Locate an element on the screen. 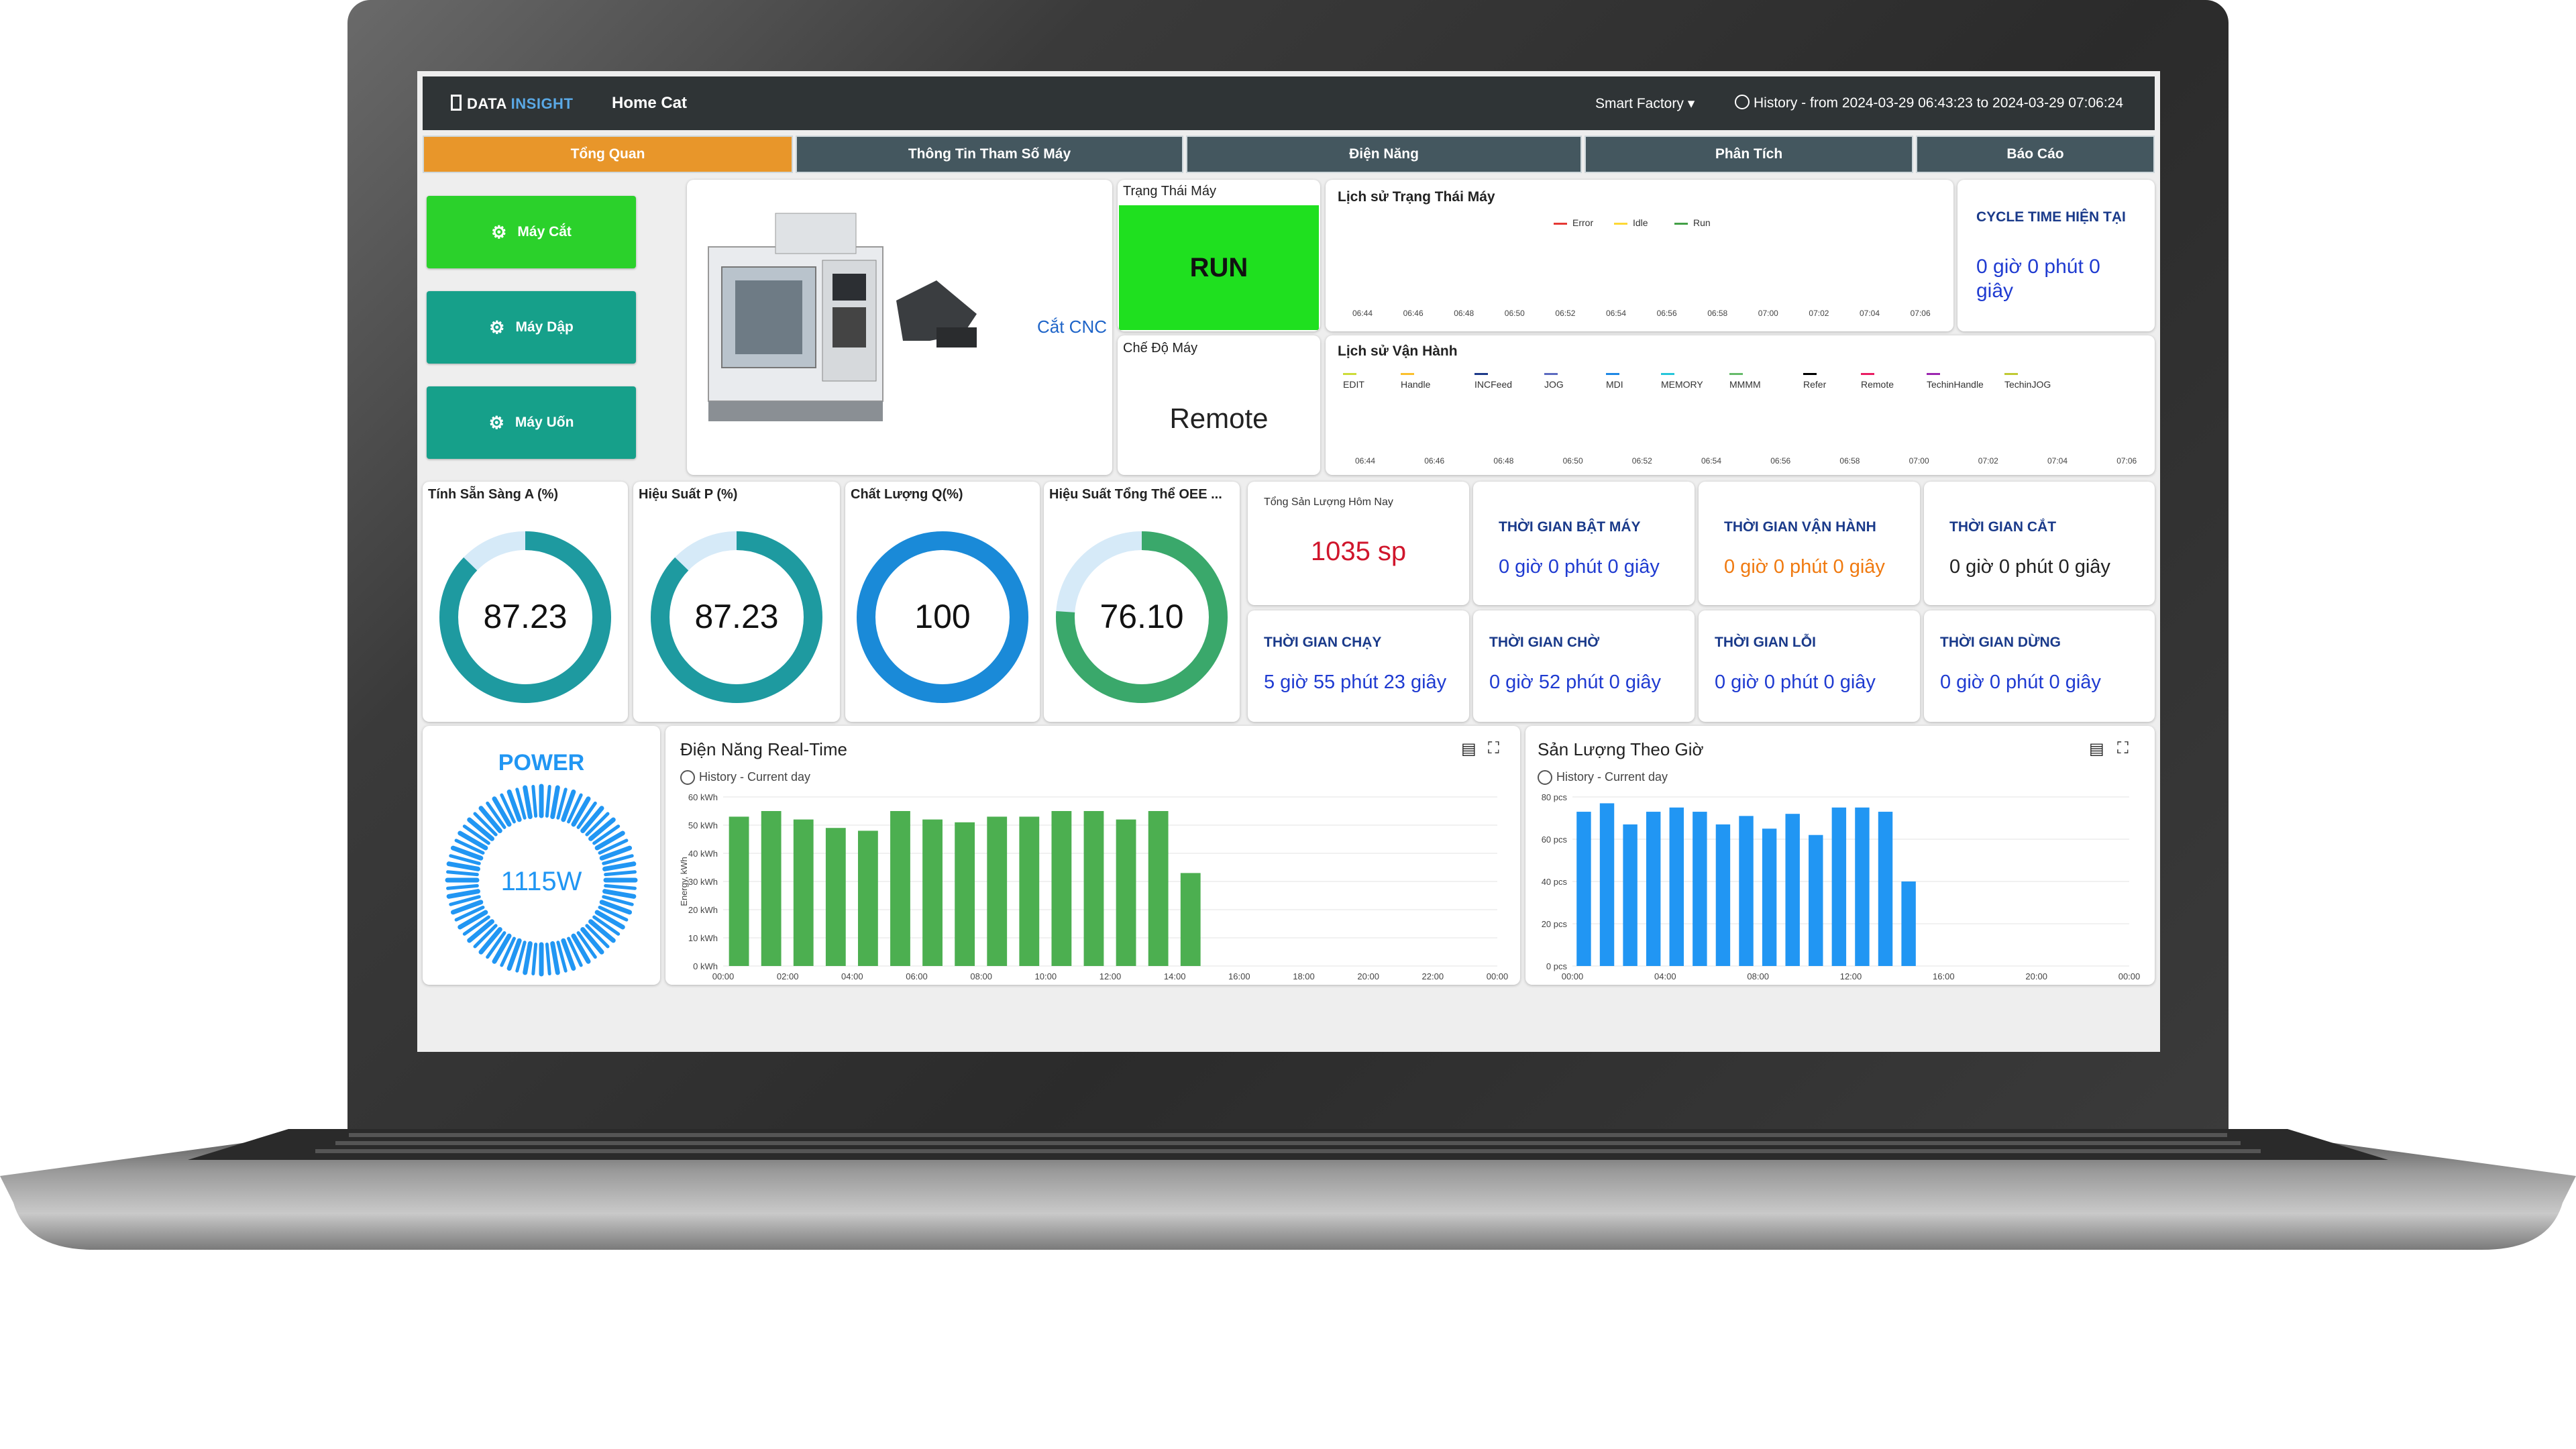 The width and height of the screenshot is (2576, 1449). gauge-card: Chất Lượng Q(%) 100 is located at coordinates (942, 602).